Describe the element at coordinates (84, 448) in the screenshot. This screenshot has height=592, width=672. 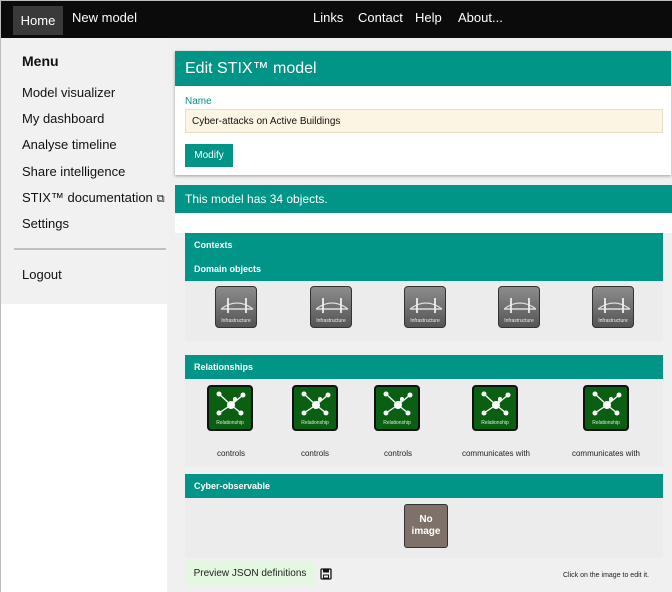
I see `sidebar-empty-area` at that location.